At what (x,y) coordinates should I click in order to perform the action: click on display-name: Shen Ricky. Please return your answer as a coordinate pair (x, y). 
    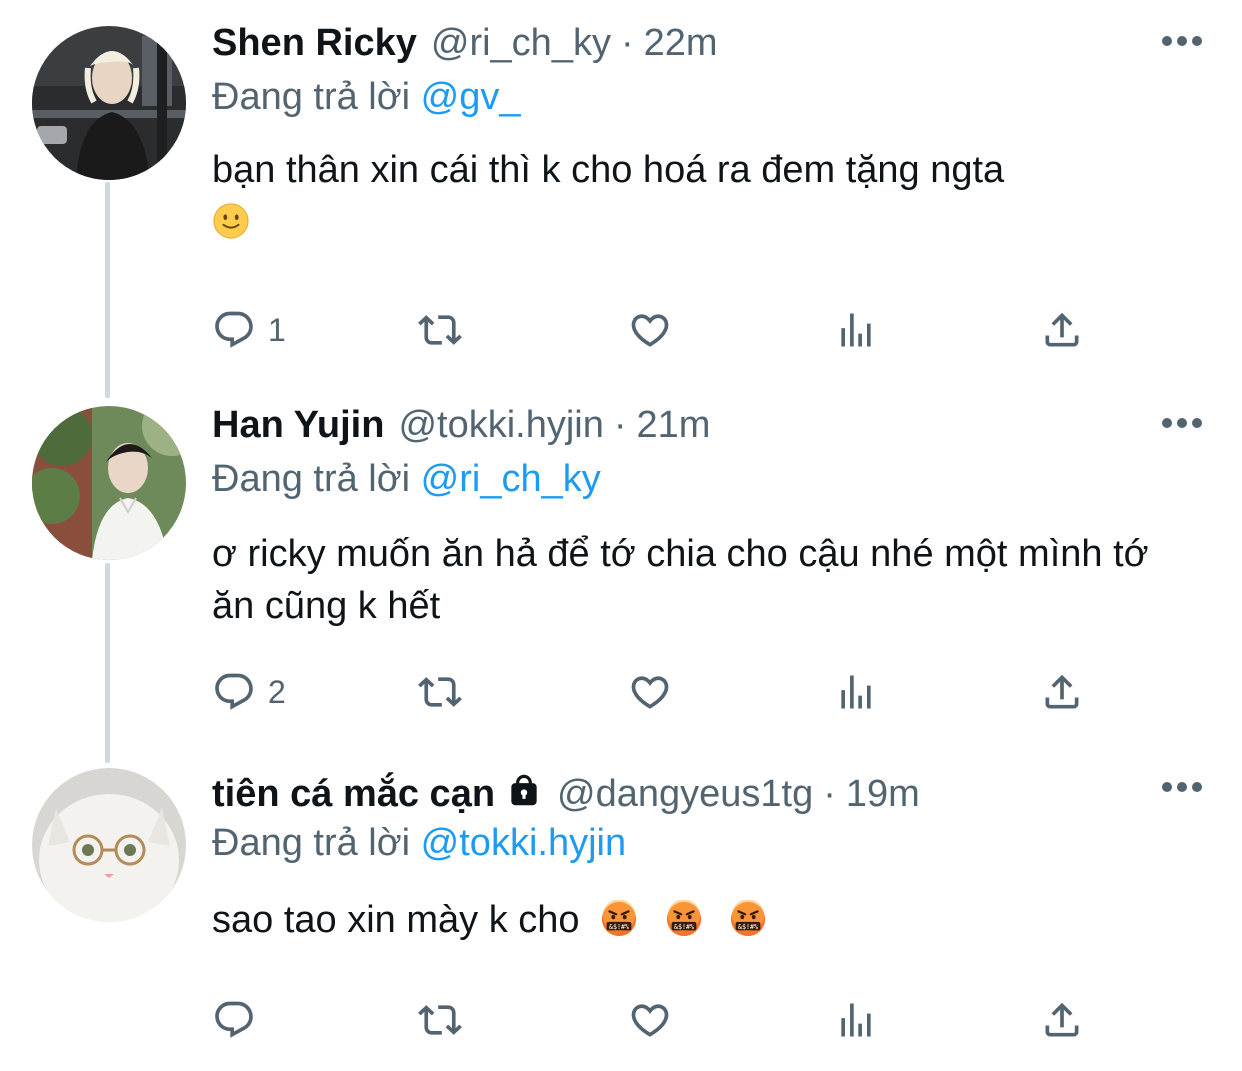
    Looking at the image, I should click on (314, 43).